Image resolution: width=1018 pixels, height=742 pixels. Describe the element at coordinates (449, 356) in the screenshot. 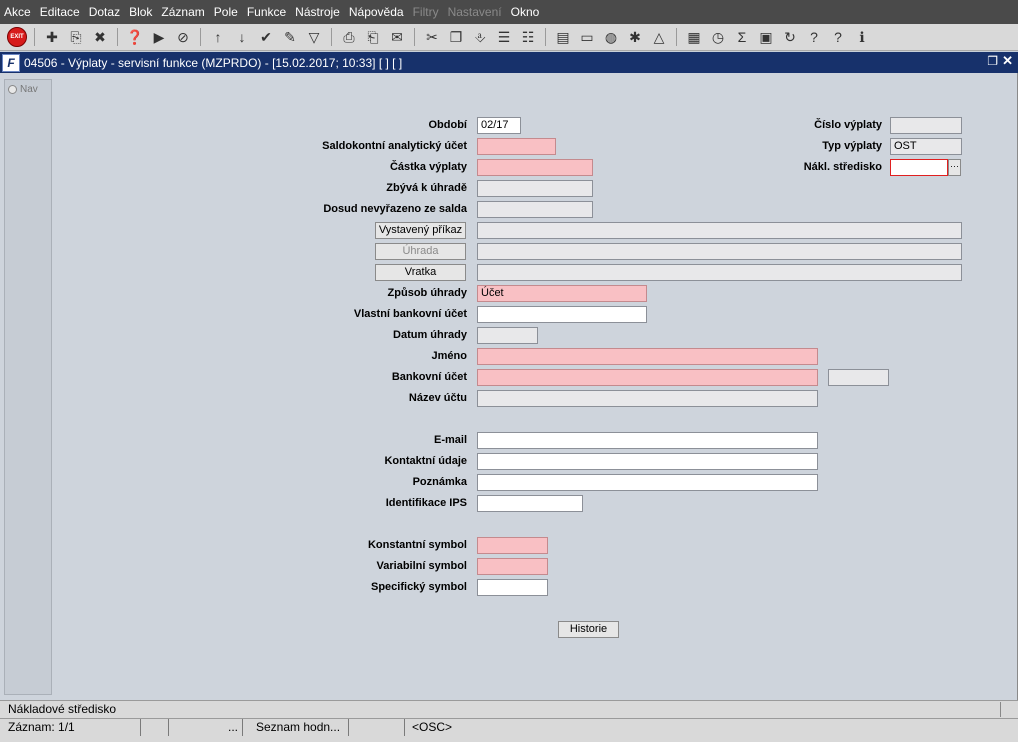

I see `jmeno-label: Jméno` at that location.